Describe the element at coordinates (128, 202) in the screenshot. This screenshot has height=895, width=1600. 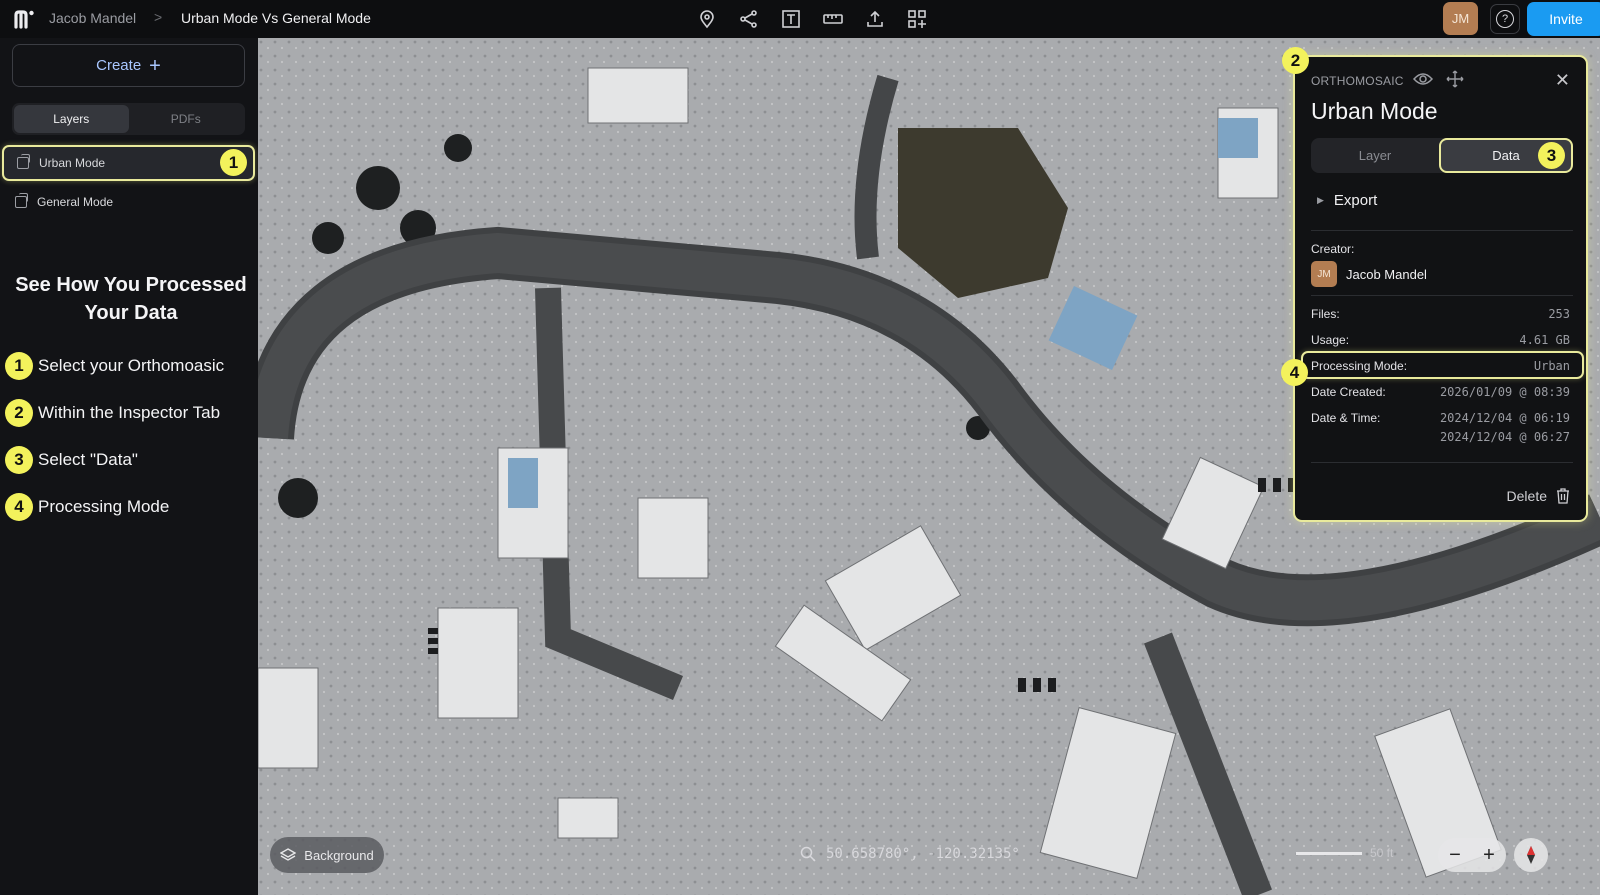
I see `layer-item-general-mode: General Mode` at that location.